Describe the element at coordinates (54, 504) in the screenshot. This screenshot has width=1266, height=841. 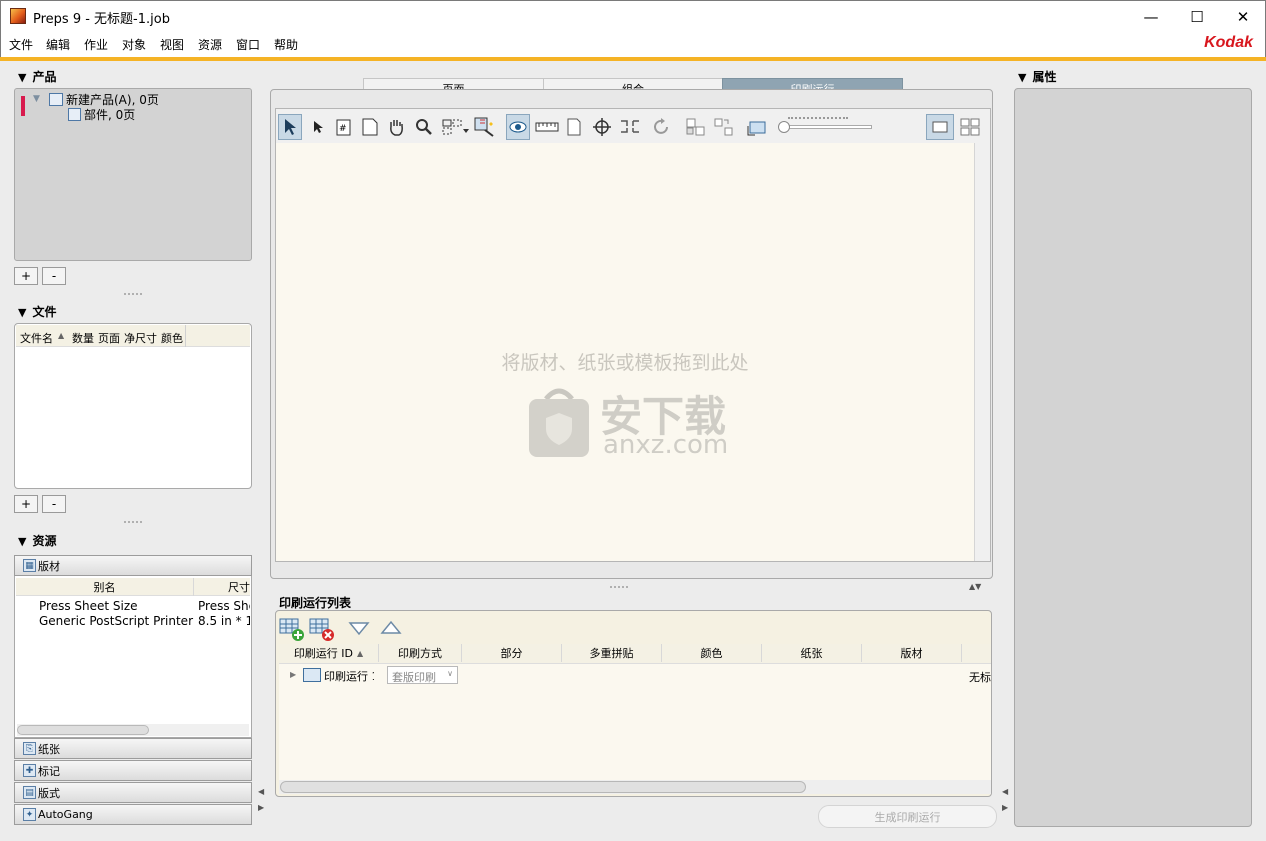
I see `remove-file-button: -` at that location.